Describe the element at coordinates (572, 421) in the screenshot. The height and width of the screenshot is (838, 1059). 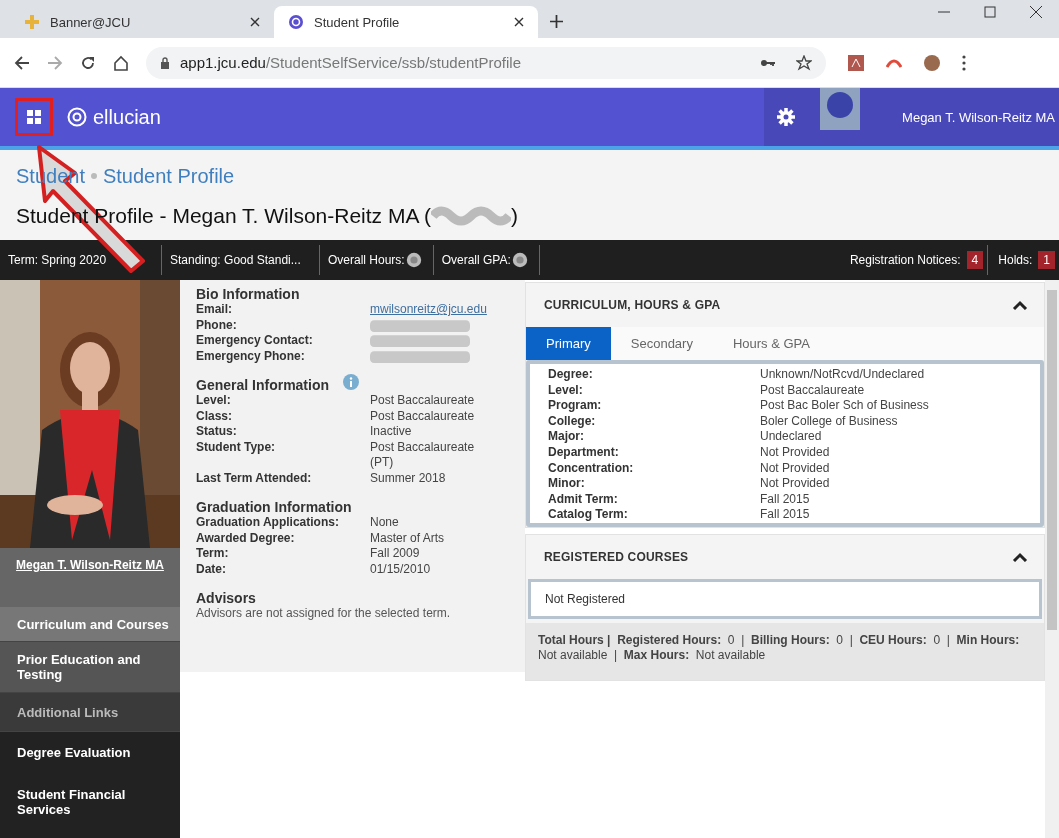
I see `field-label: College:` at that location.